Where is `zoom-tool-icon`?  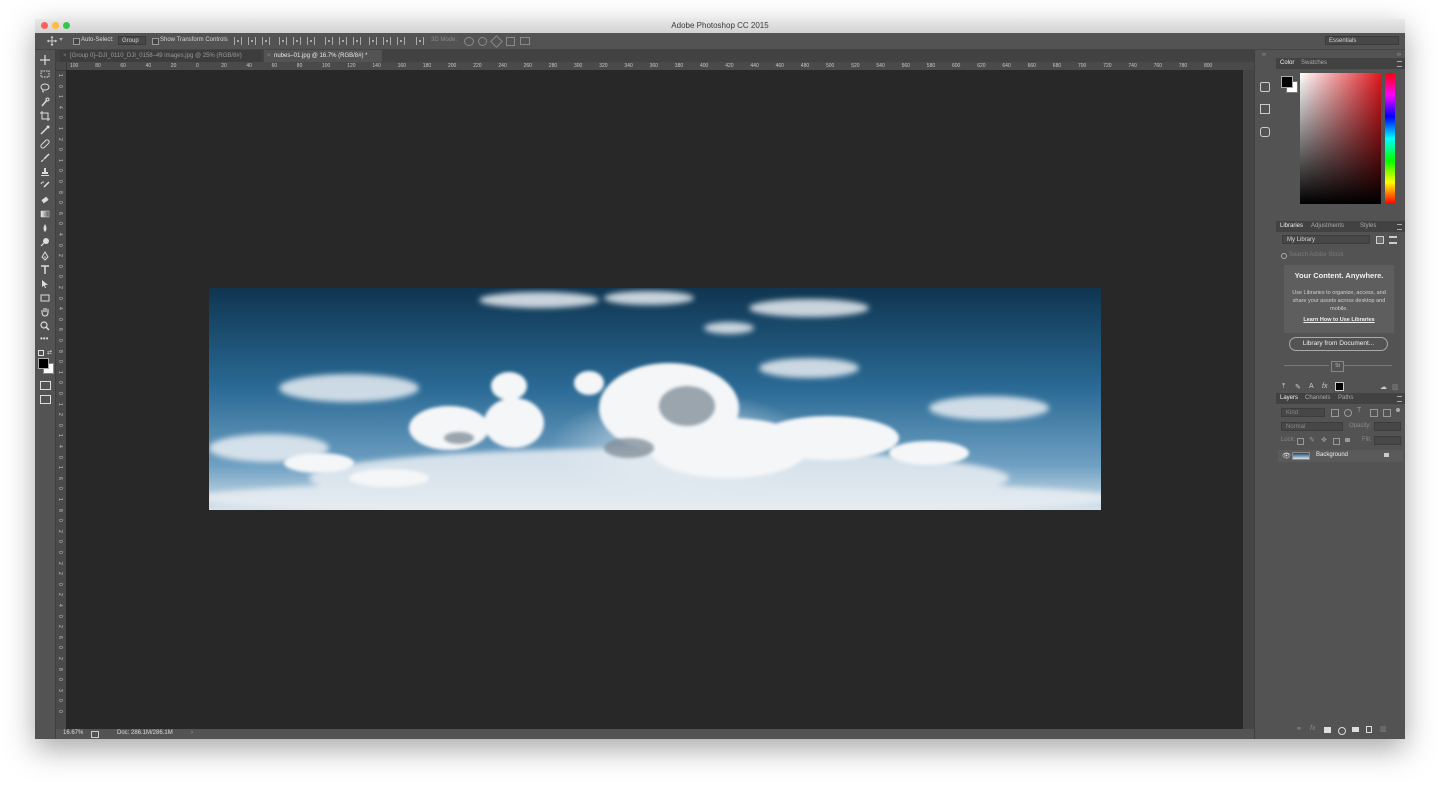 zoom-tool-icon is located at coordinates (45, 326).